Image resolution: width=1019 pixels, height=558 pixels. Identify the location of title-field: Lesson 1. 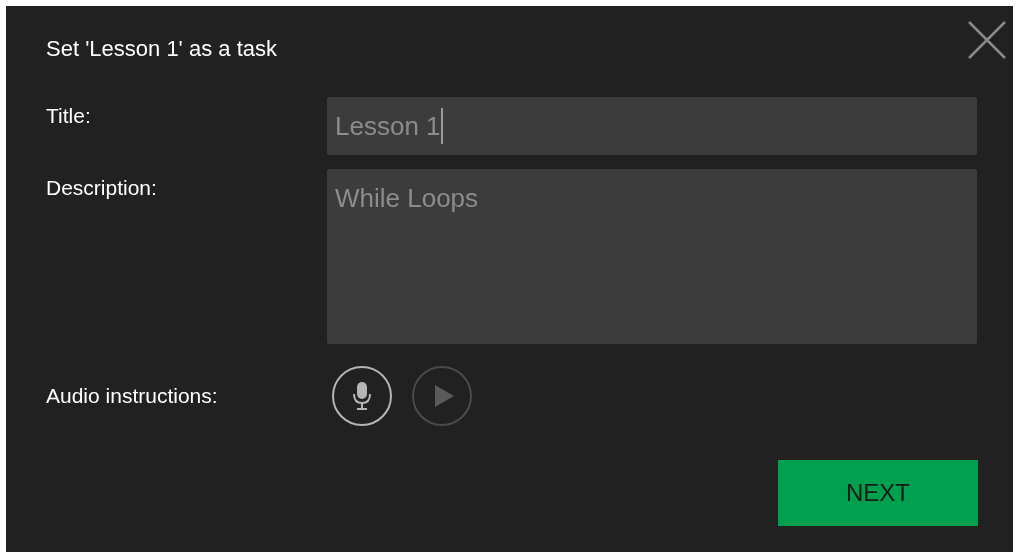
(652, 126).